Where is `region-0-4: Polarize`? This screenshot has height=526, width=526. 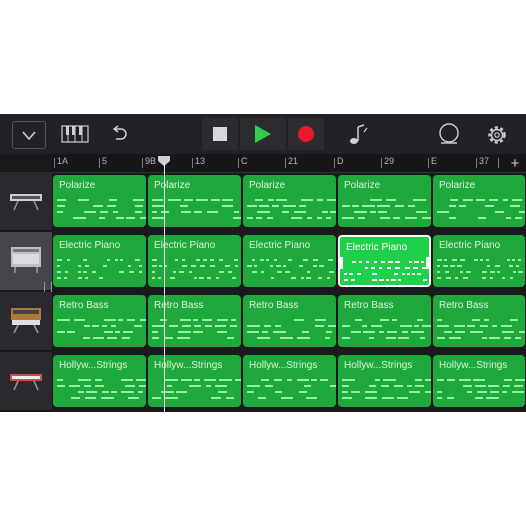
region-0-4: Polarize is located at coordinates (479, 201).